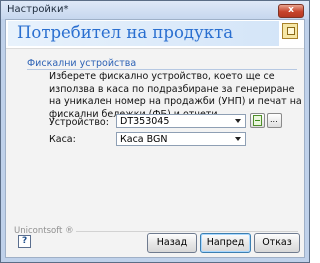 This screenshot has height=263, width=320. Describe the element at coordinates (144, 139) in the screenshot. I see `register-select-value: Каса BGN` at that location.